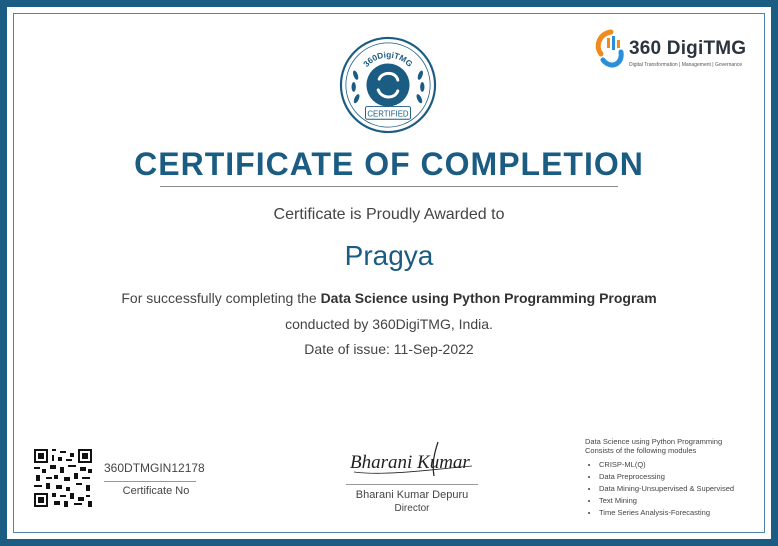 The image size is (778, 546). I want to click on signatory-role: Director, so click(412, 508).